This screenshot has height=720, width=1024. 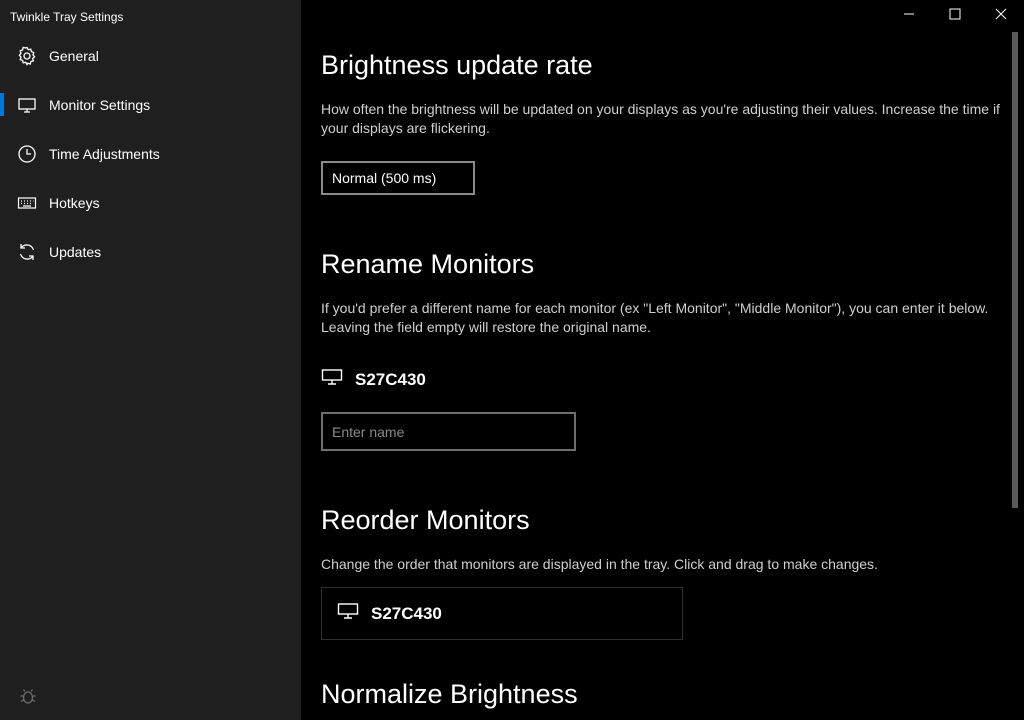 I want to click on sidebar-item-monitor-settings: Monitor Settings, so click(x=150, y=104).